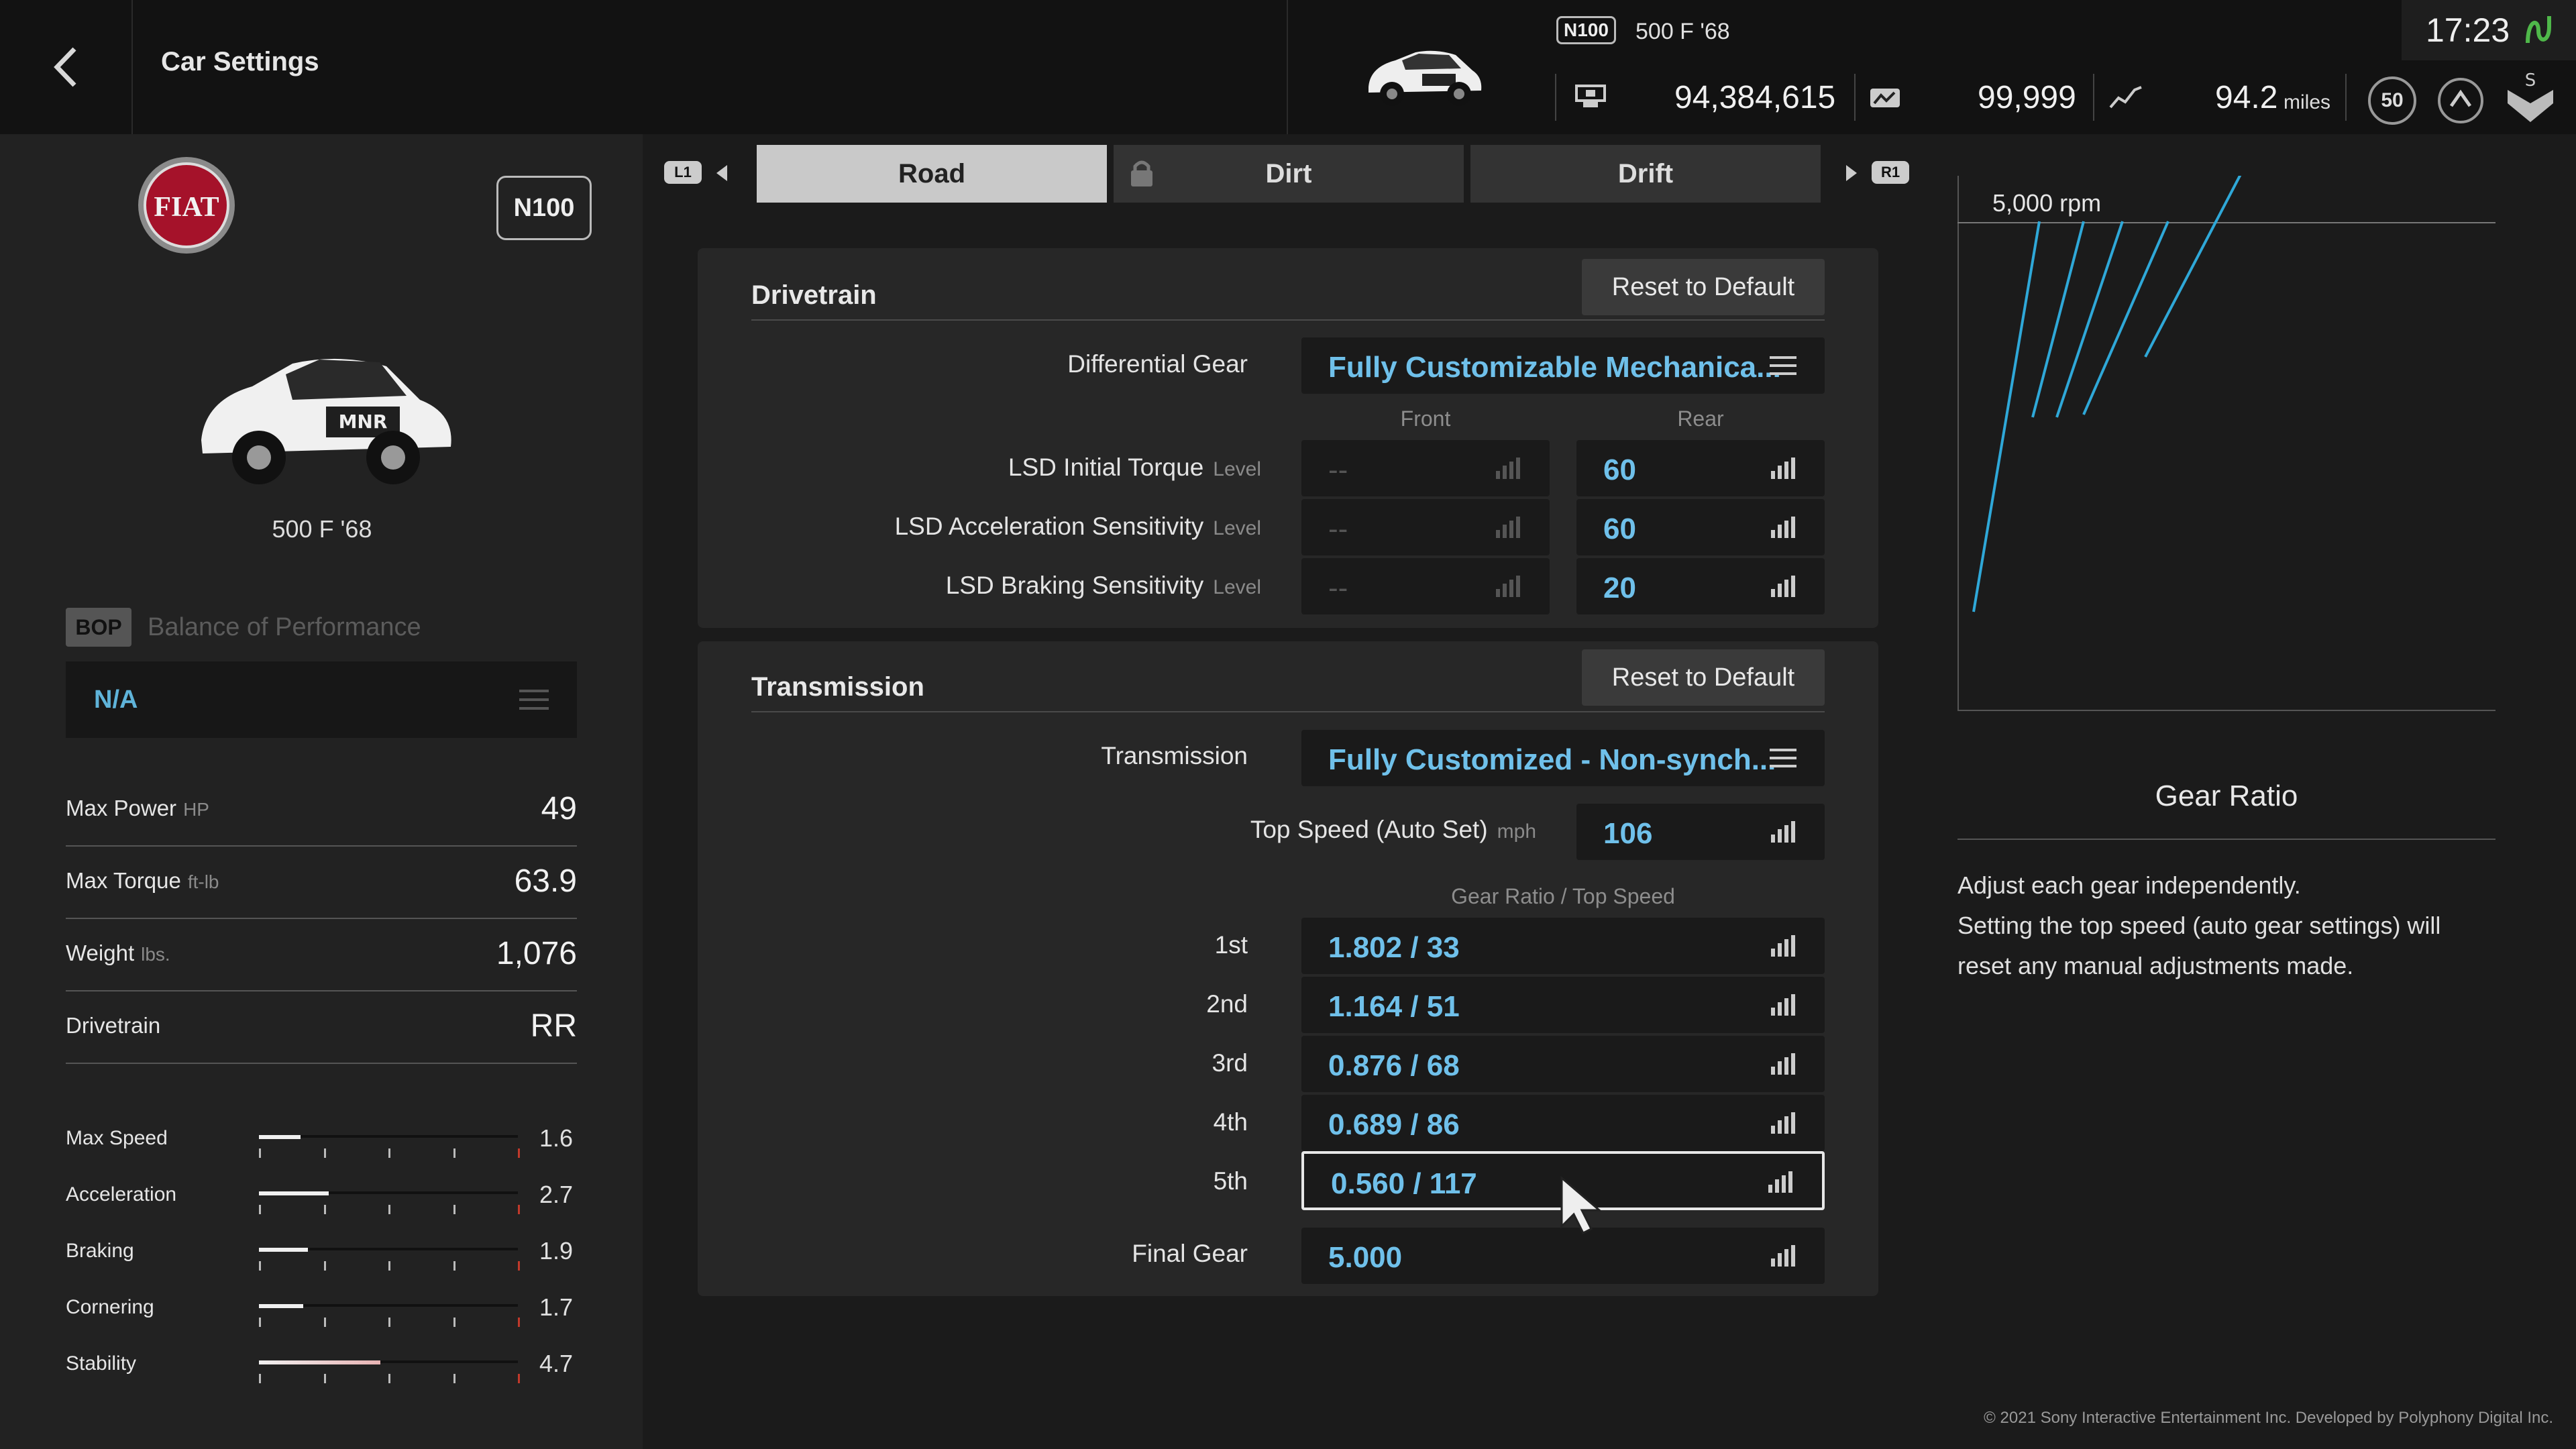 This screenshot has height=1449, width=2576. Describe the element at coordinates (2530, 98) in the screenshot. I see `user-avatar-icon: S` at that location.